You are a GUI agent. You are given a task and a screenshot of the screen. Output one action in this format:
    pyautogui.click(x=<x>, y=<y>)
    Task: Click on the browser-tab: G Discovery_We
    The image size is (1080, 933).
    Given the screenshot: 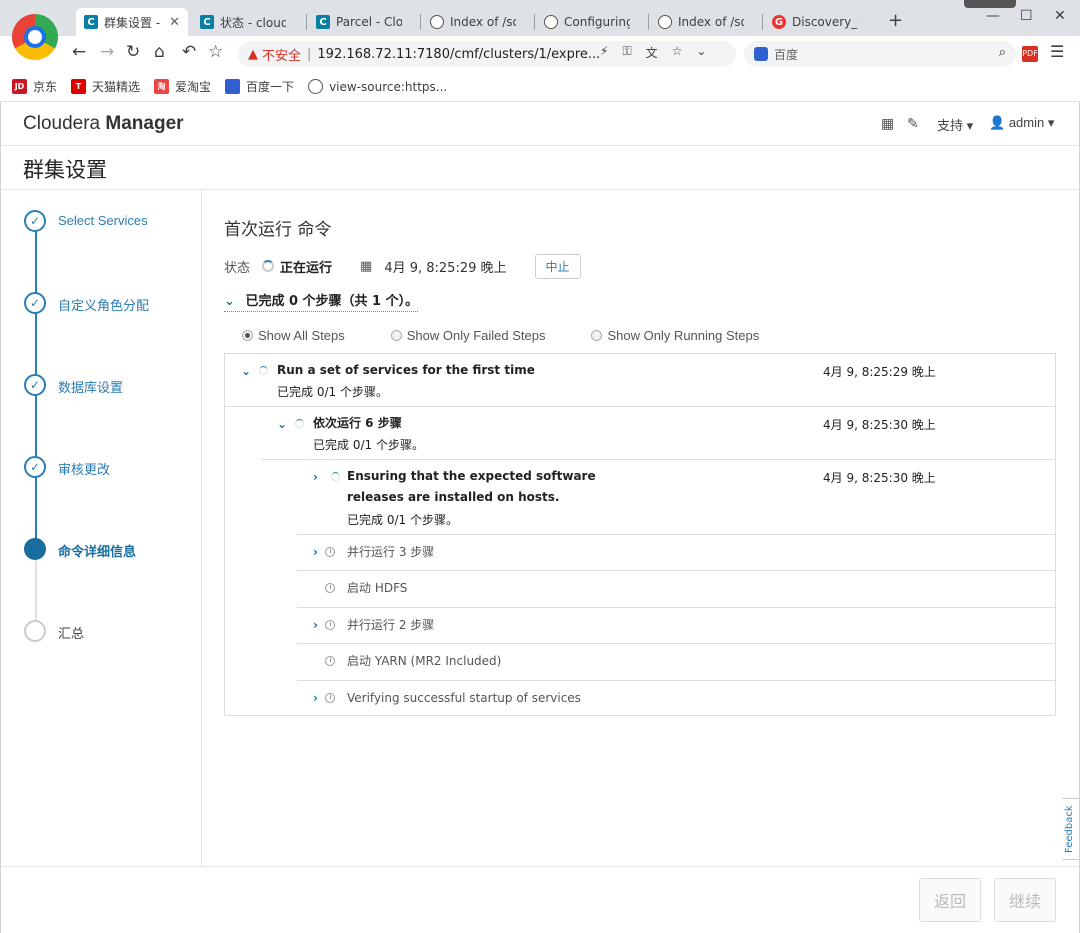 What is the action you would take?
    pyautogui.click(x=820, y=22)
    